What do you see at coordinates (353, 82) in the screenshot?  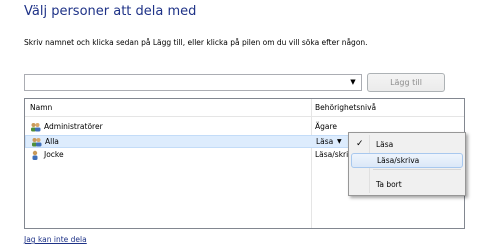 I see `chevron-down-icon: ▼` at bounding box center [353, 82].